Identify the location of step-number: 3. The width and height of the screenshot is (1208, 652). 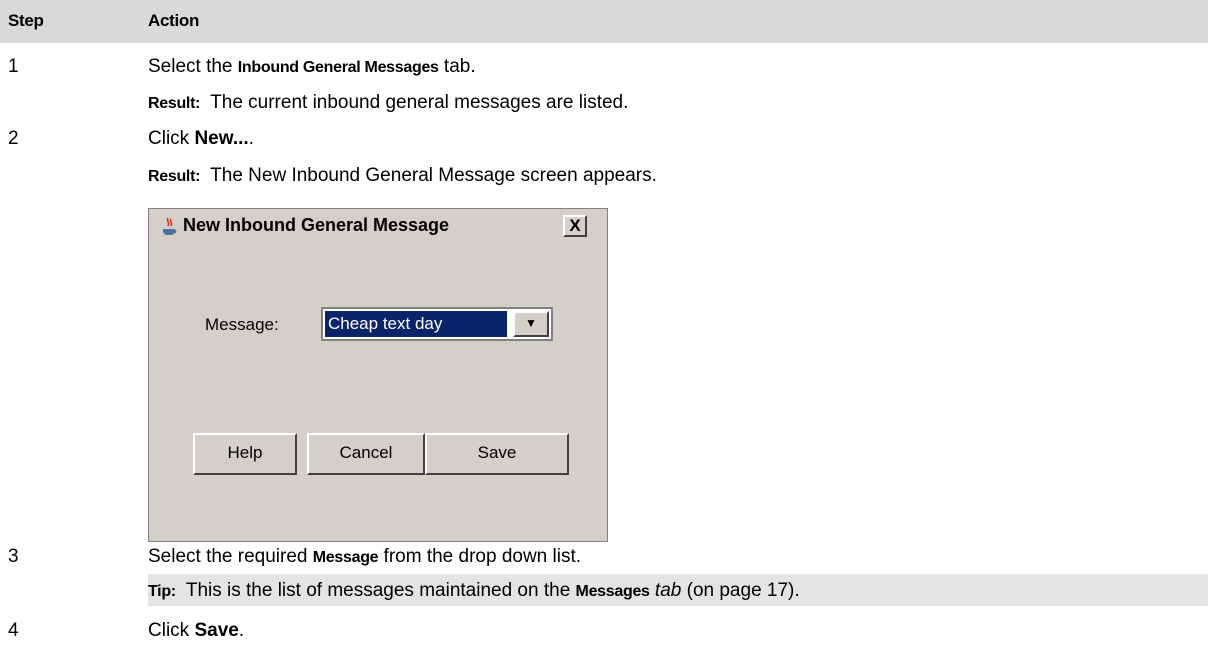
(13, 556).